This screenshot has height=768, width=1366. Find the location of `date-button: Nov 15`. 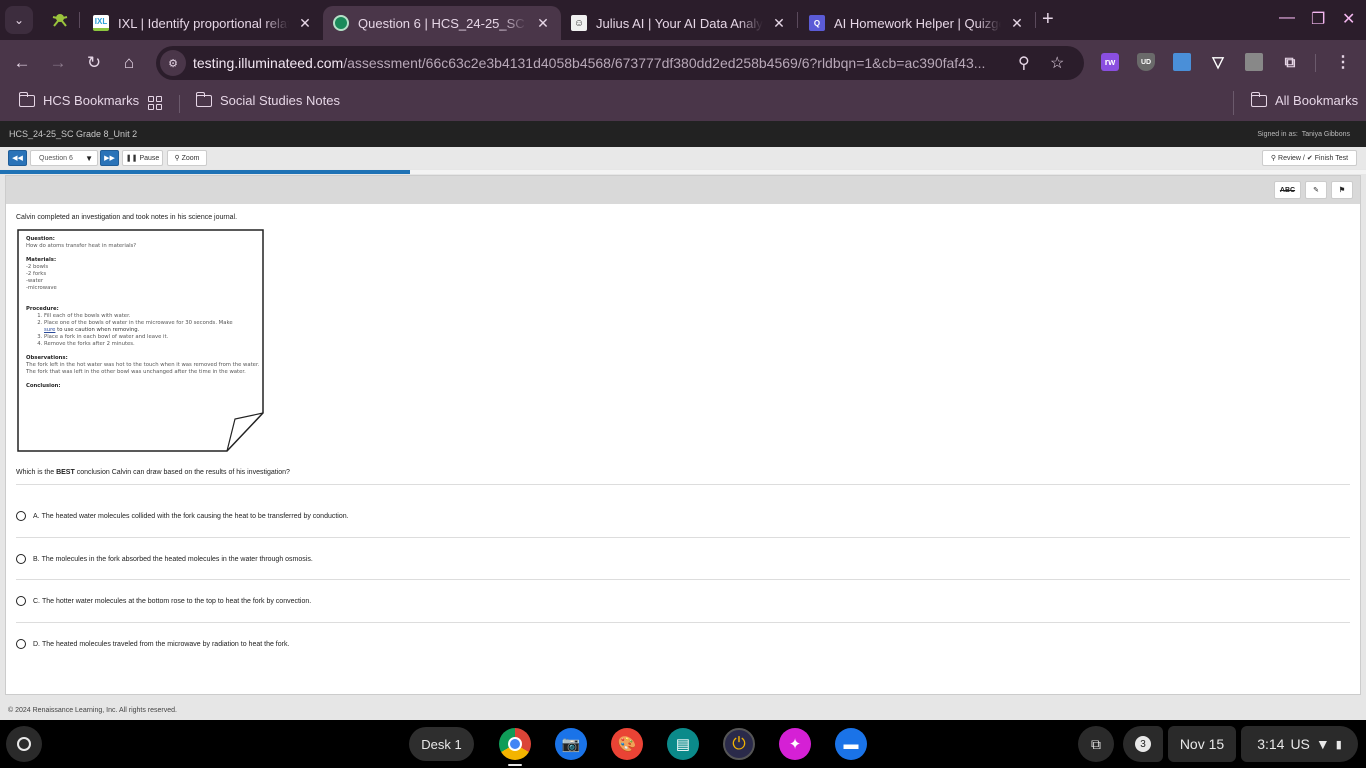

date-button: Nov 15 is located at coordinates (1202, 744).